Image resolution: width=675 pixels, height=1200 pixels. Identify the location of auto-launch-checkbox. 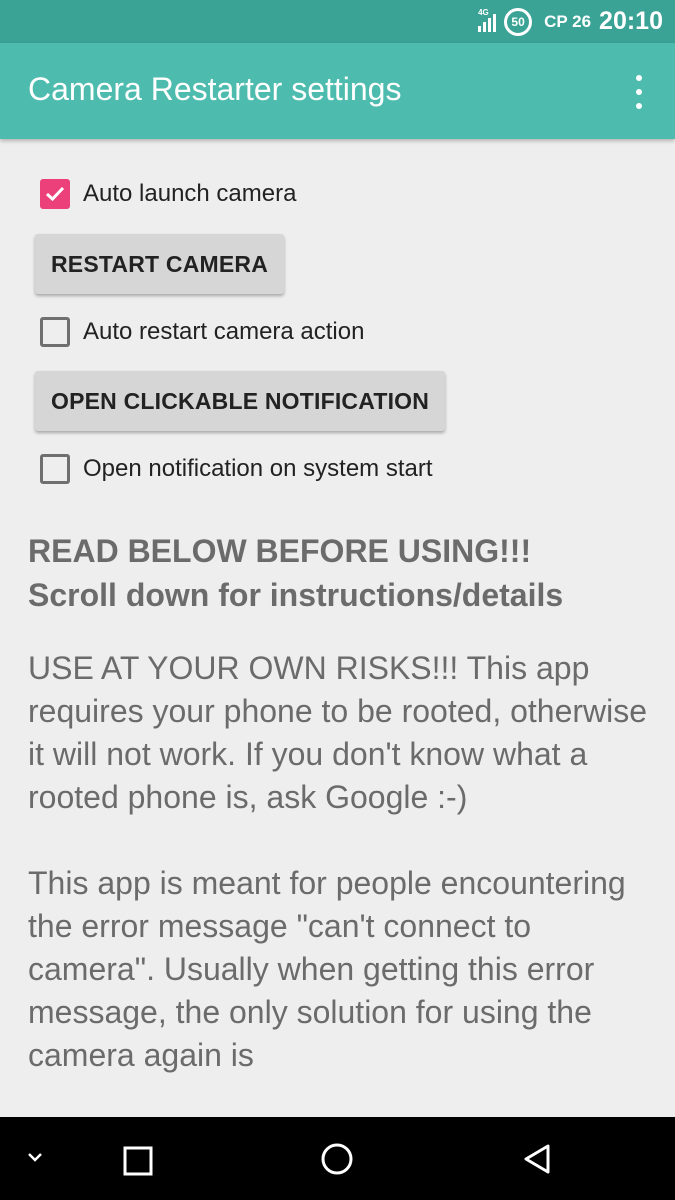
(55, 194).